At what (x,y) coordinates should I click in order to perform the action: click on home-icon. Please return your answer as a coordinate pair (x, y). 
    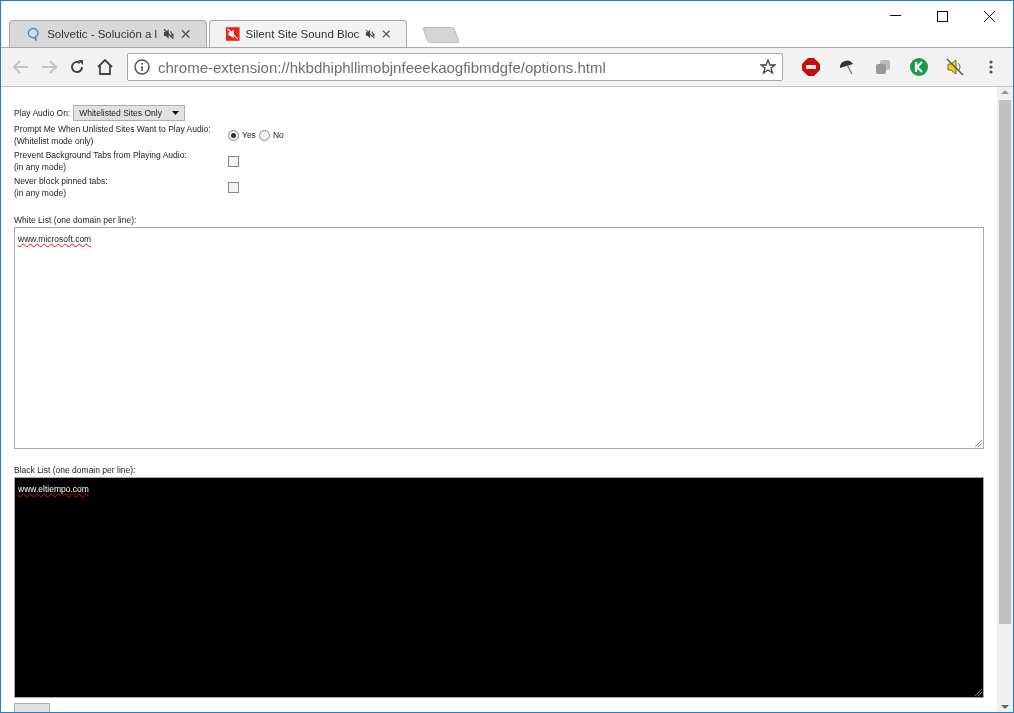
    Looking at the image, I should click on (105, 67).